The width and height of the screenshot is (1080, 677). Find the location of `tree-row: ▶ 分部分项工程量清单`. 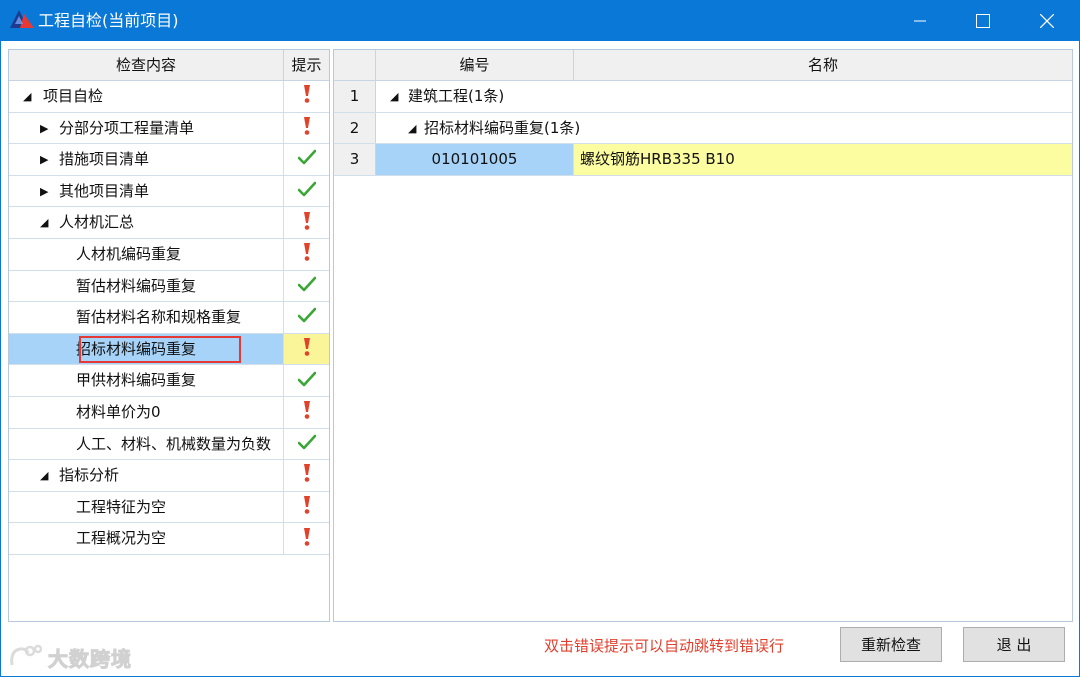

tree-row: ▶ 分部分项工程量清单 is located at coordinates (169, 128).